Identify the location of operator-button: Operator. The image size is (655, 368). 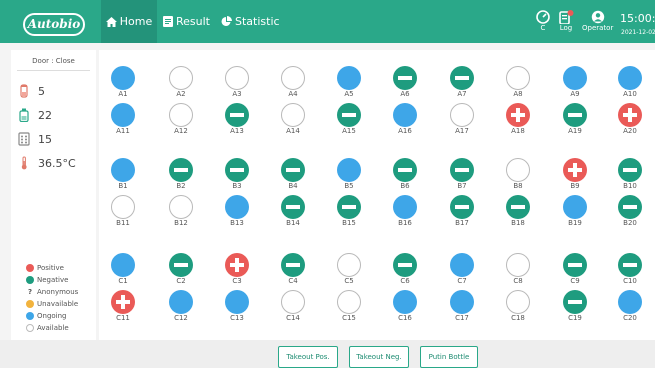
(597, 21).